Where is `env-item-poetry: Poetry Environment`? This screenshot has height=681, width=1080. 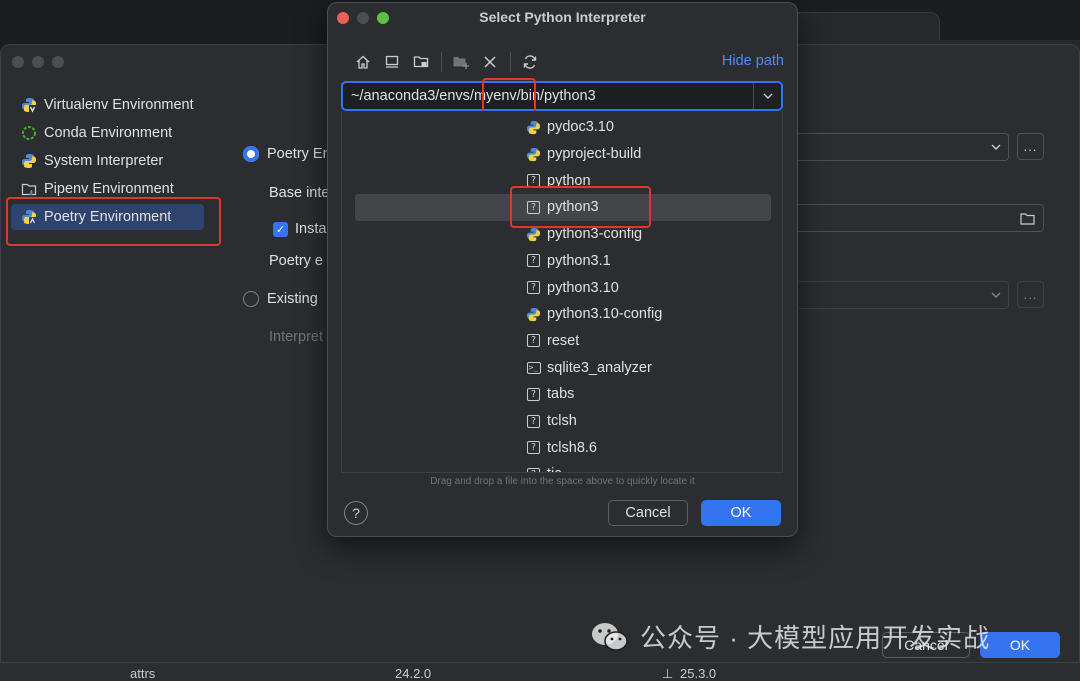 env-item-poetry: Poetry Environment is located at coordinates (113, 217).